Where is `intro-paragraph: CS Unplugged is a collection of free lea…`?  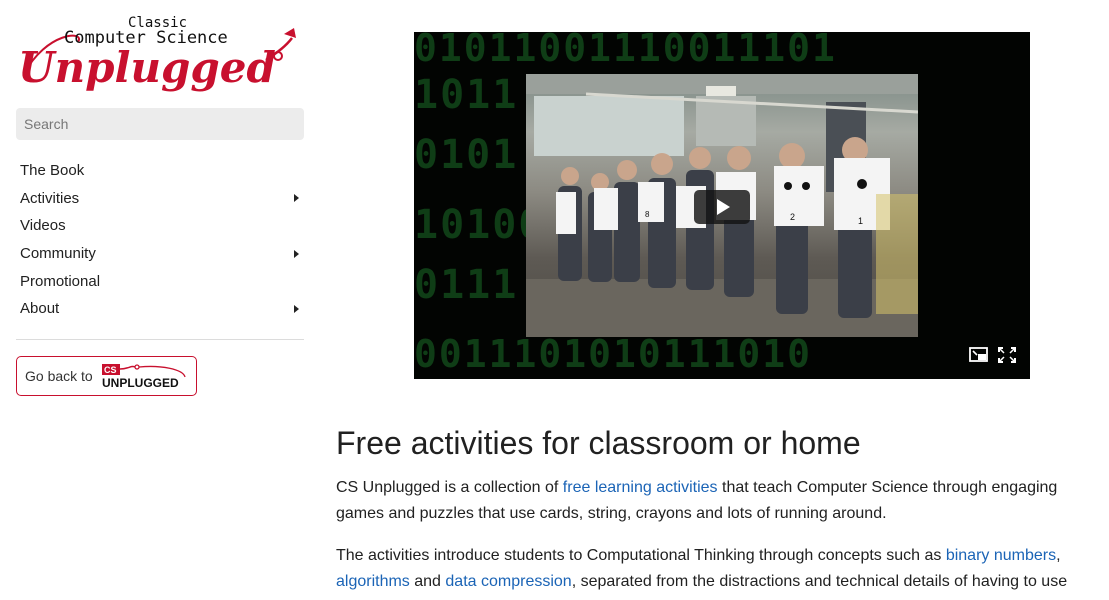 intro-paragraph: CS Unplugged is a collection of free lea… is located at coordinates (722, 501).